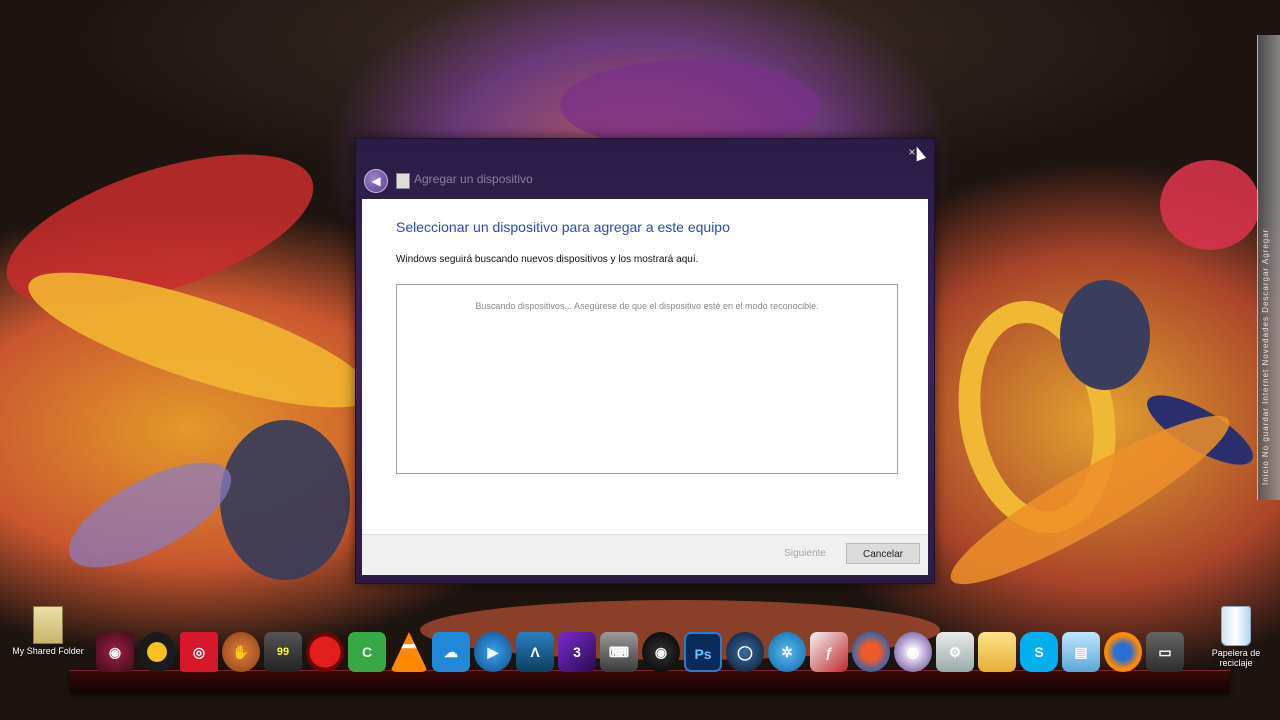  What do you see at coordinates (703, 652) in the screenshot?
I see `photoshop-icon: Ps` at bounding box center [703, 652].